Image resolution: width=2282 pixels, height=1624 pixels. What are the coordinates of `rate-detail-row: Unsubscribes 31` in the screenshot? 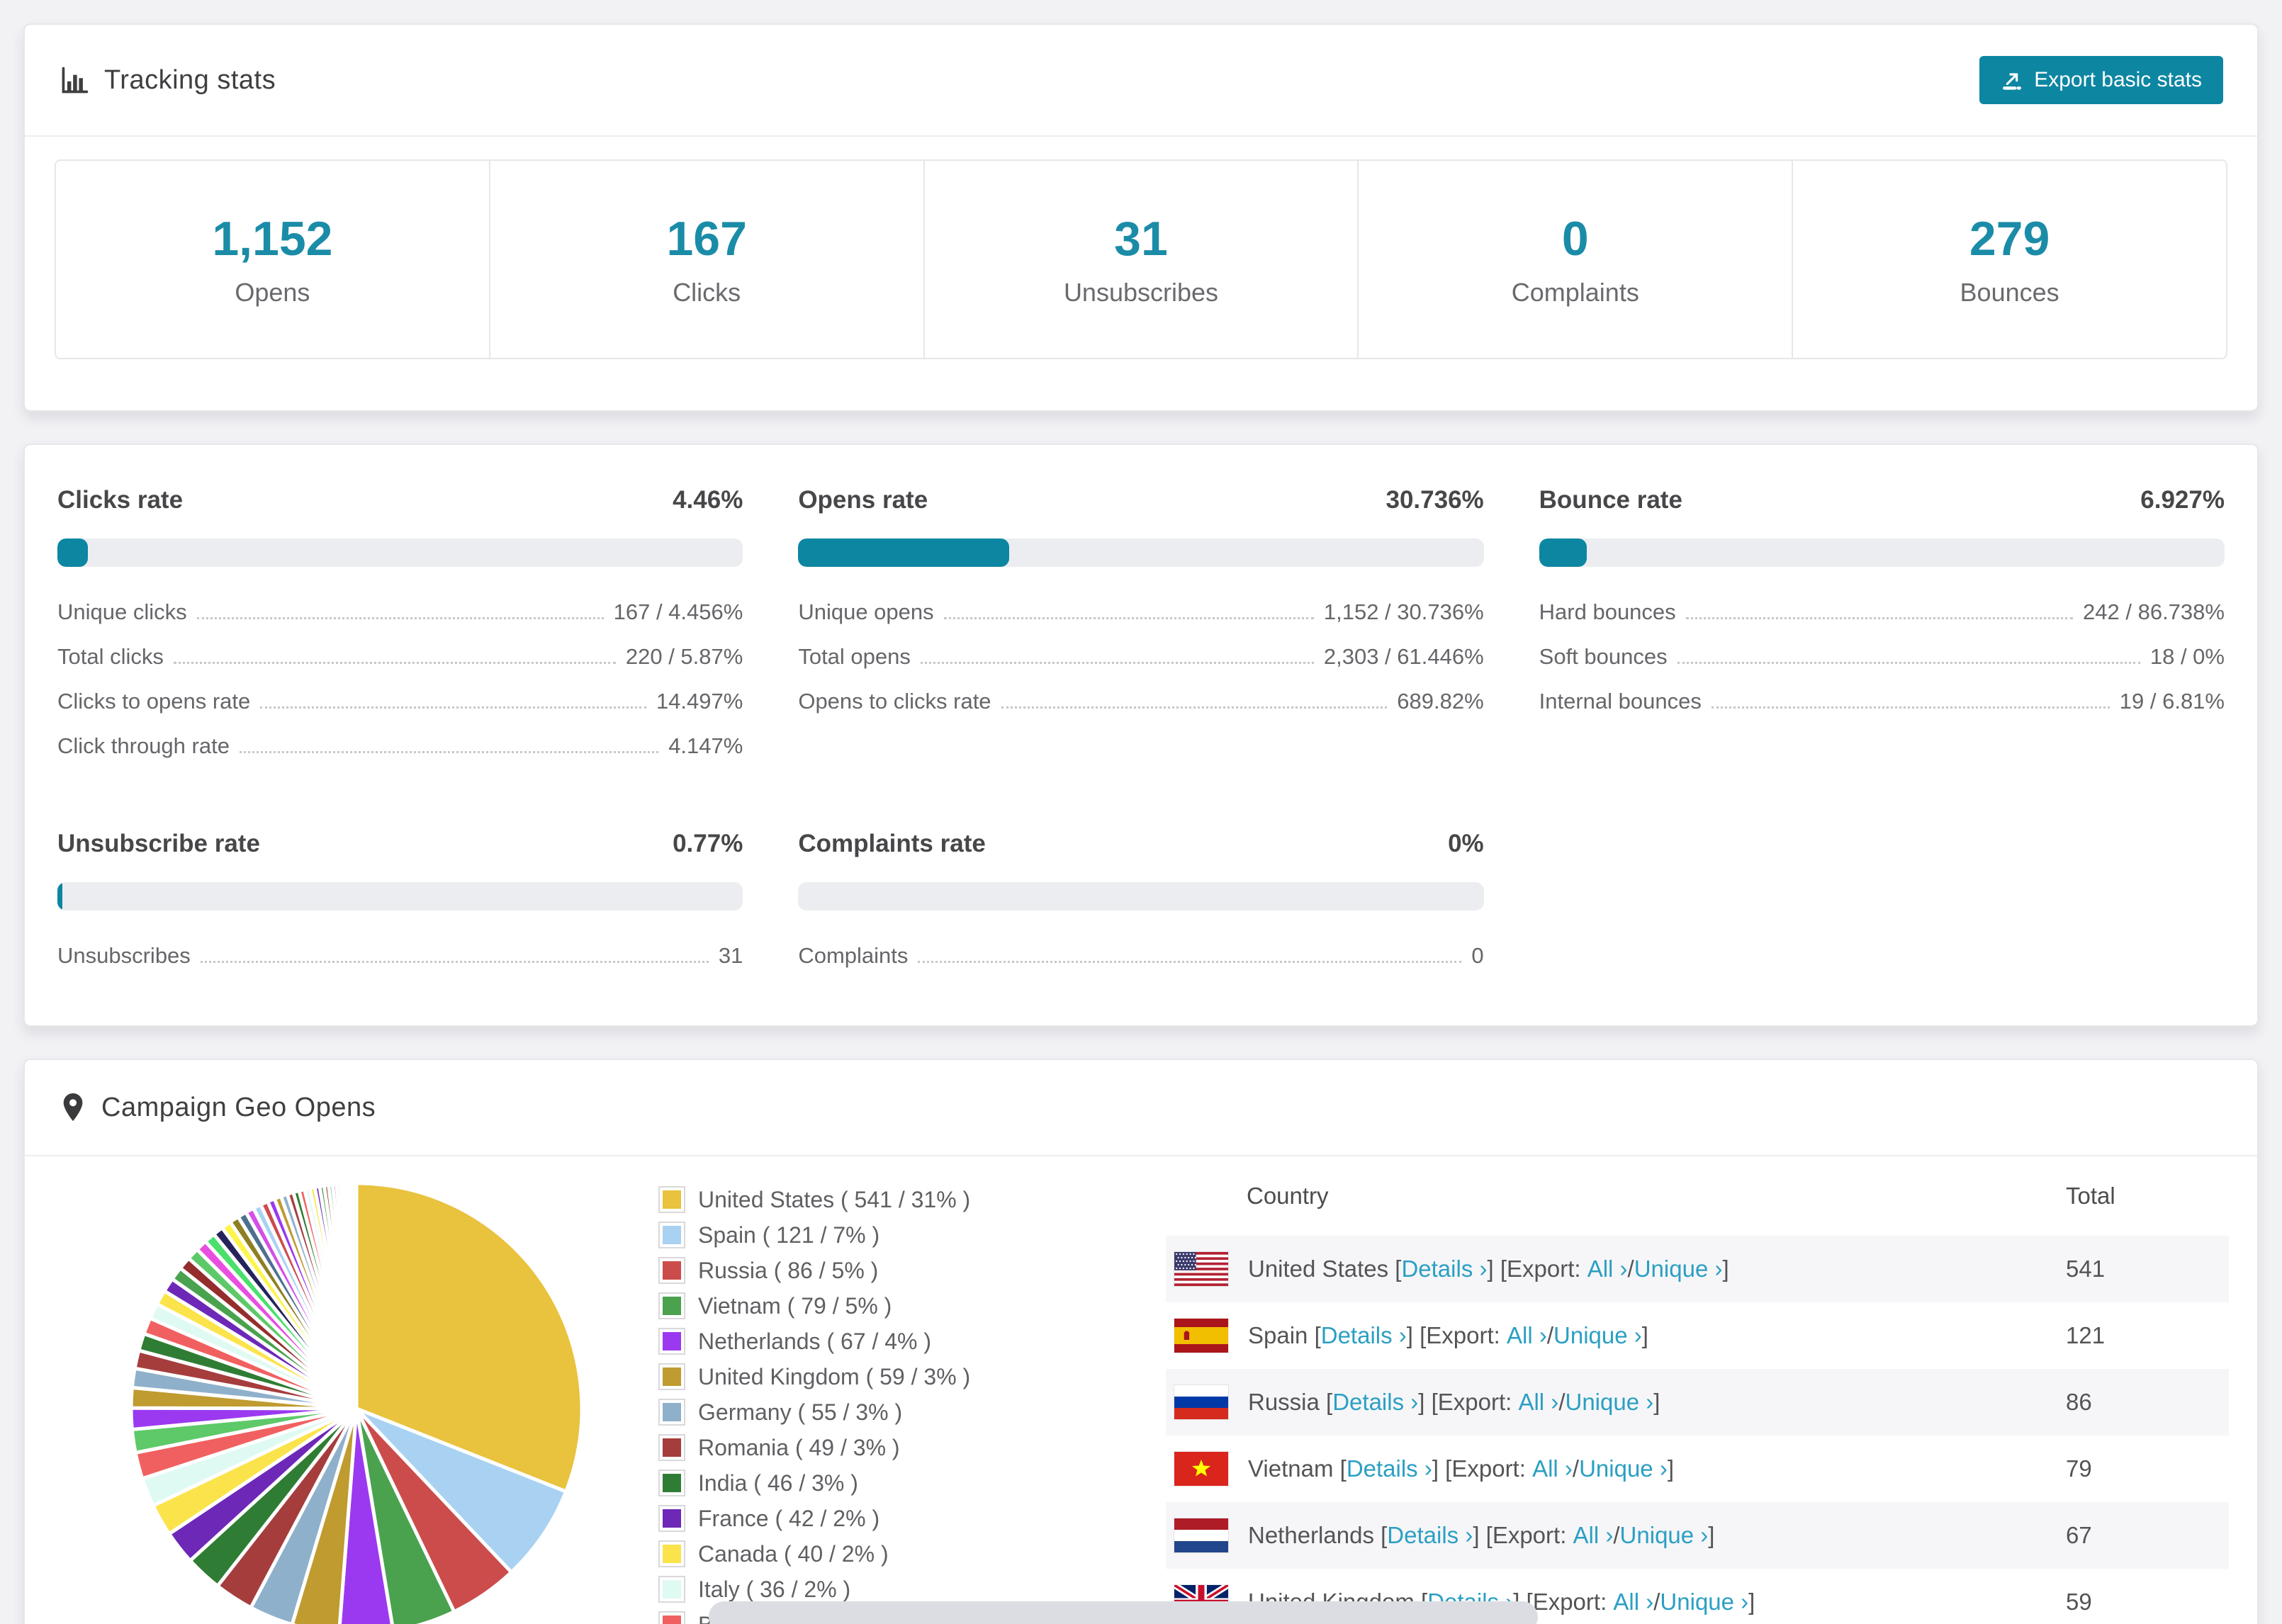 It's located at (400, 956).